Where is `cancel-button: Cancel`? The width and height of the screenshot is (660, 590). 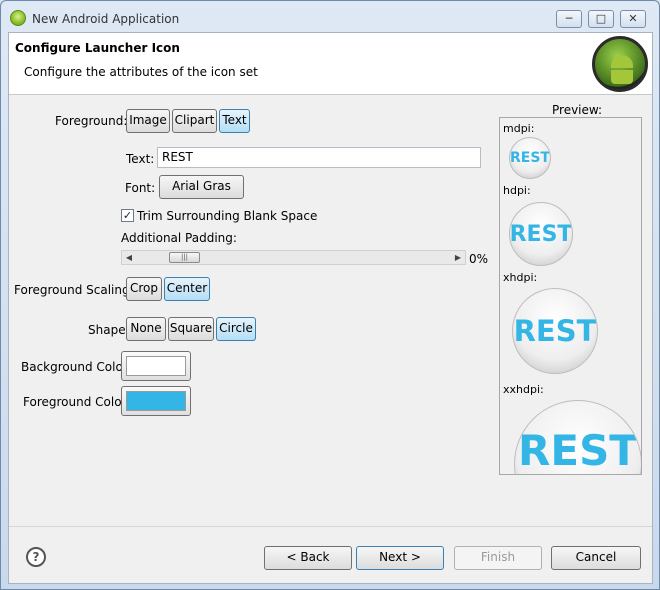
cancel-button: Cancel is located at coordinates (596, 558).